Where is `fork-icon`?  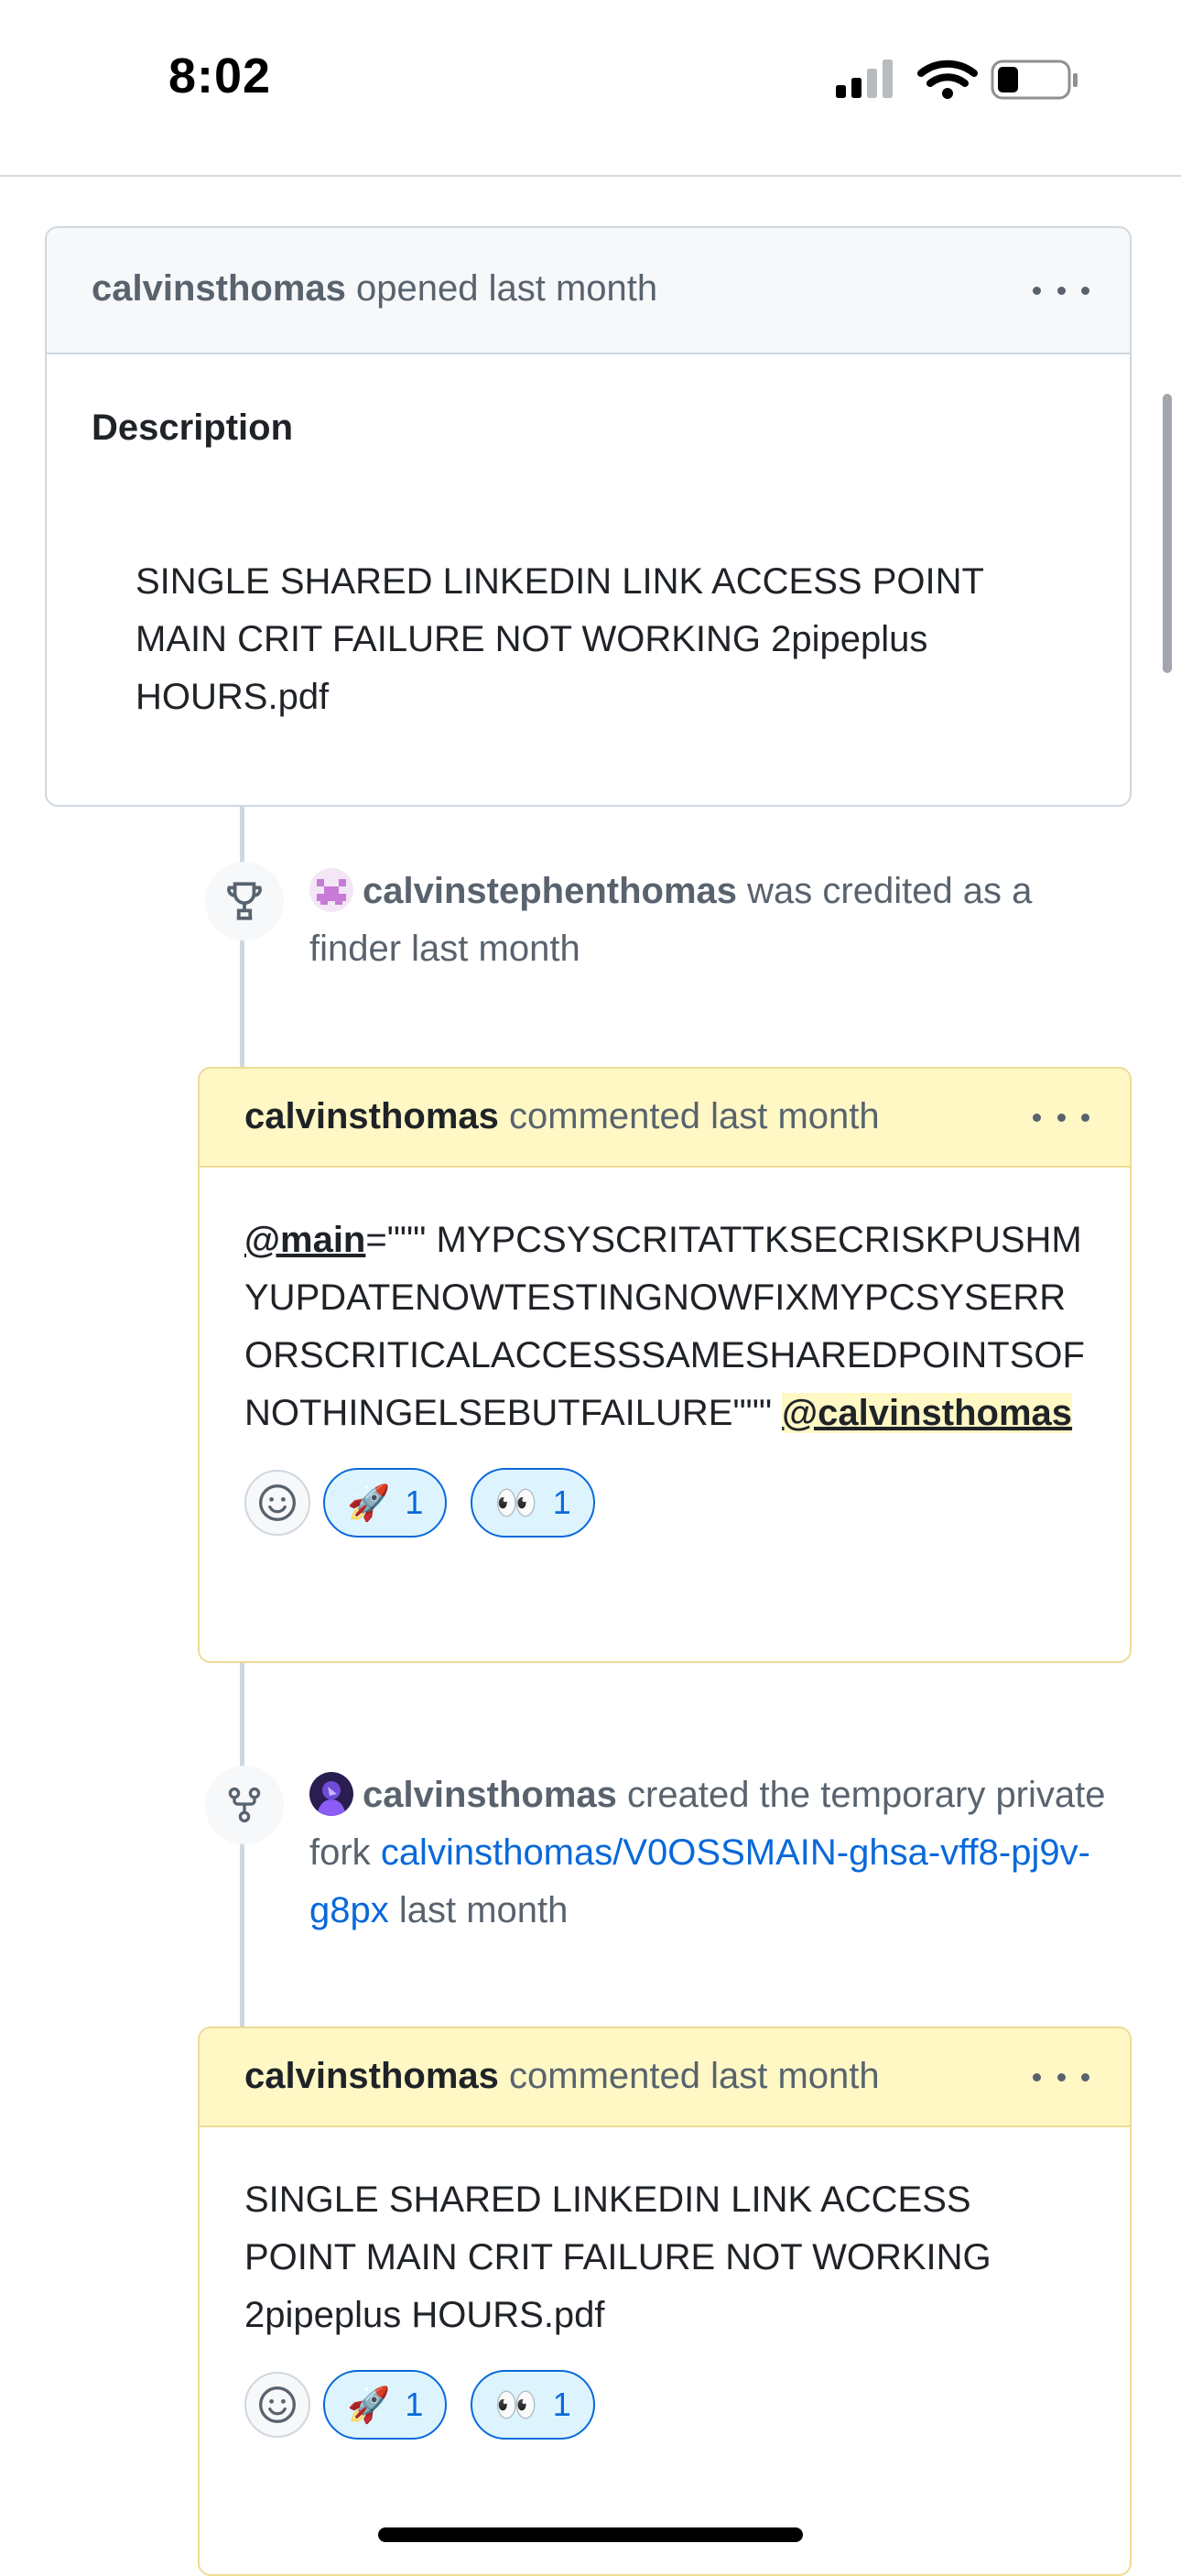
fork-icon is located at coordinates (245, 1805).